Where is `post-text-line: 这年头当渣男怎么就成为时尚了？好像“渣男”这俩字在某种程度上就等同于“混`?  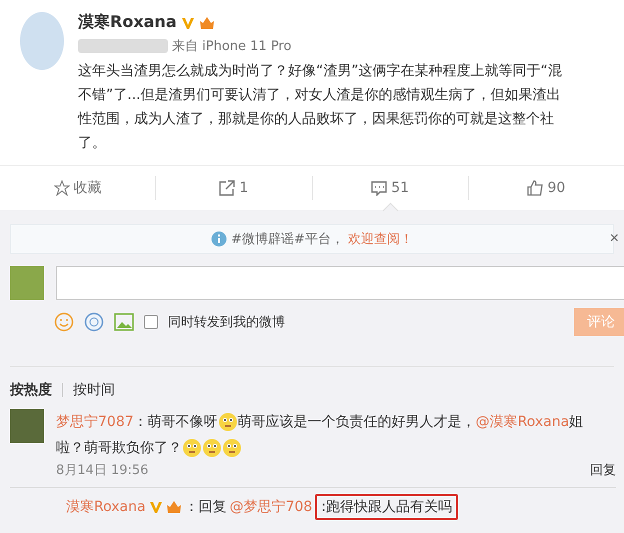
post-text-line: 这年头当渣男怎么就成为时尚了？好像“渣男”这俩字在某种程度上就等同于“混 is located at coordinates (320, 71).